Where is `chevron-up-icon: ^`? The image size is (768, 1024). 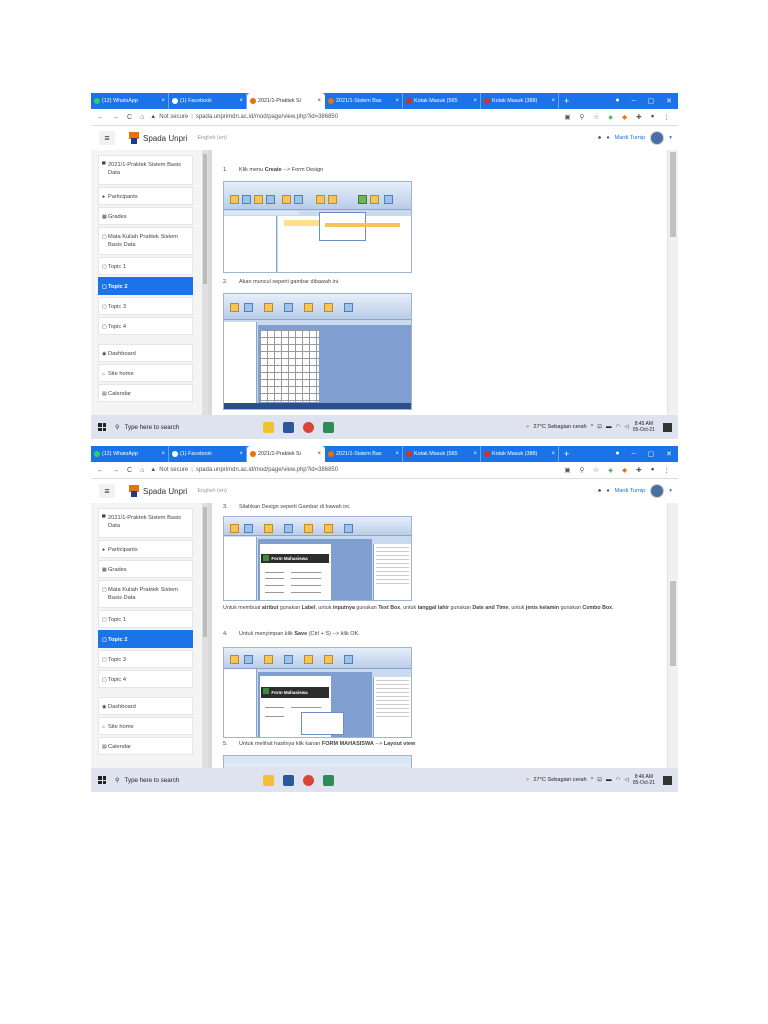
chevron-up-icon: ^ is located at coordinates (592, 427).